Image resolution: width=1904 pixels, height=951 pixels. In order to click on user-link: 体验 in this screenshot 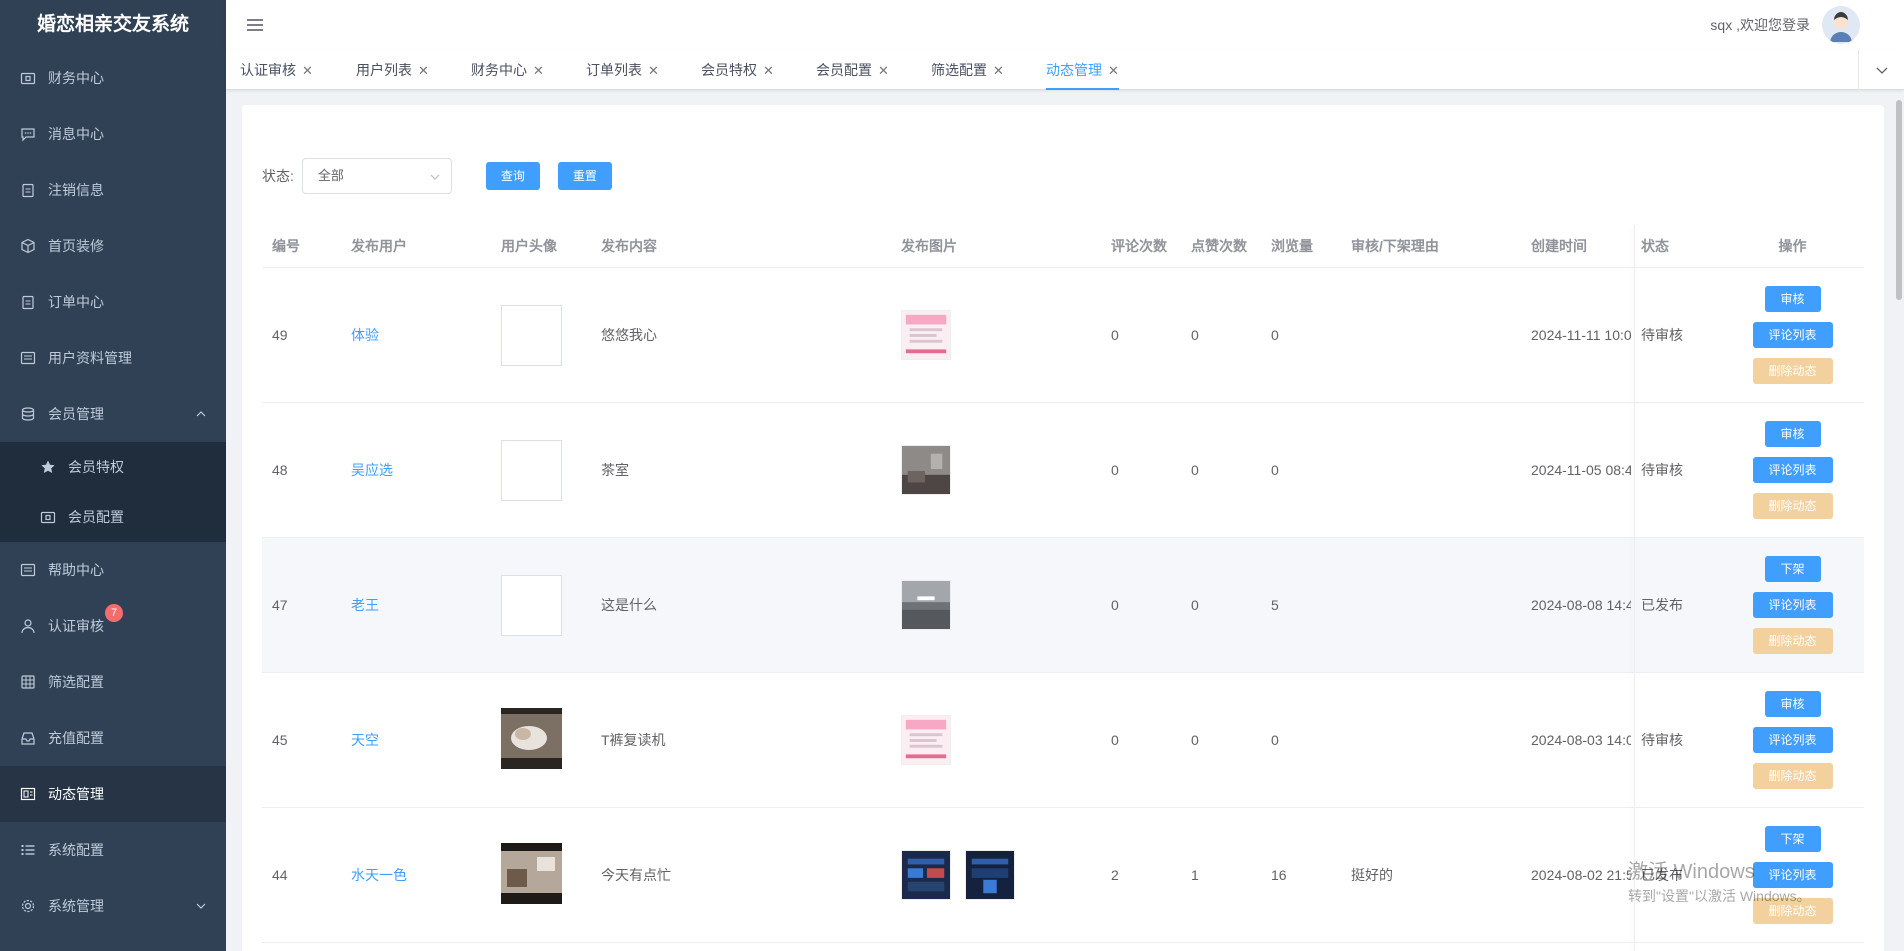, I will do `click(365, 335)`.